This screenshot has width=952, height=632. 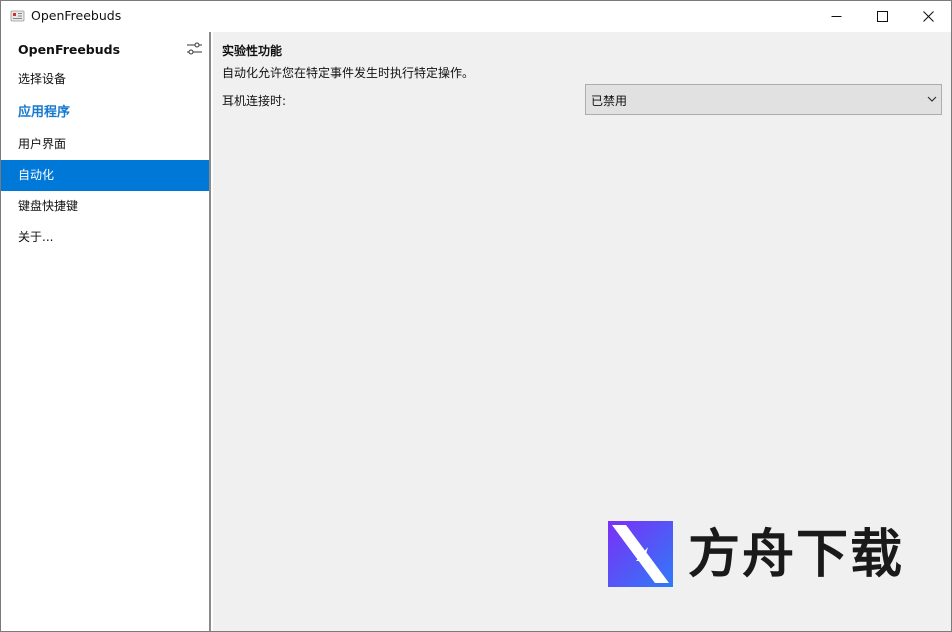 I want to click on close-icon, so click(x=928, y=16).